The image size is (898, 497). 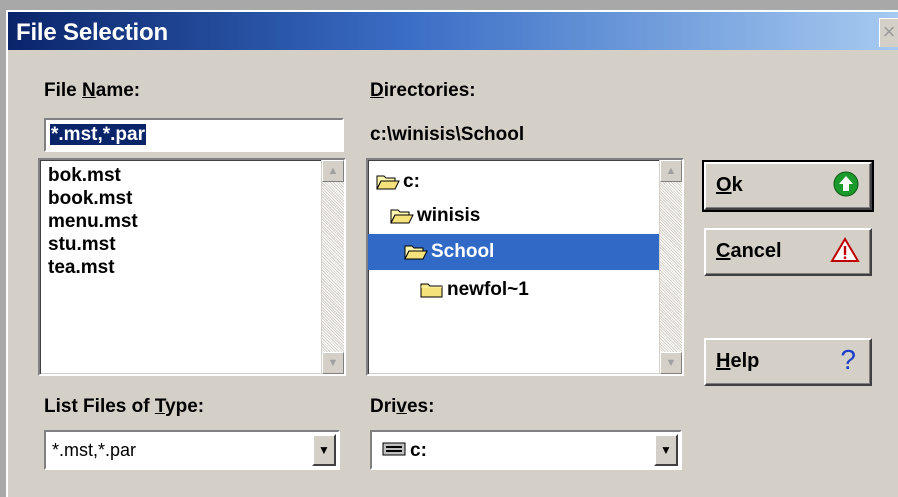 What do you see at coordinates (488, 289) in the screenshot?
I see `directory-item-label: newfol~1` at bounding box center [488, 289].